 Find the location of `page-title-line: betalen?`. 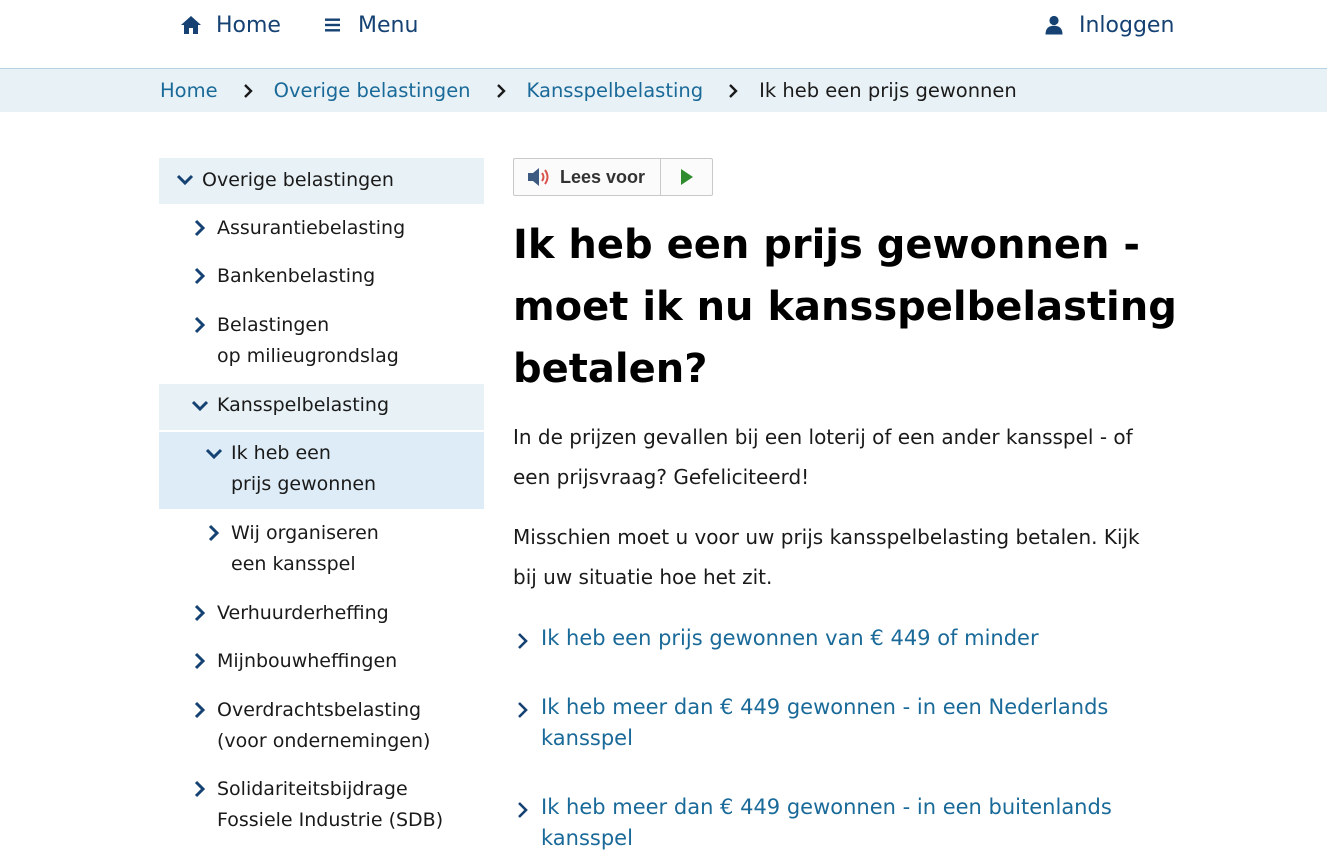

page-title-line: betalen? is located at coordinates (610, 369).